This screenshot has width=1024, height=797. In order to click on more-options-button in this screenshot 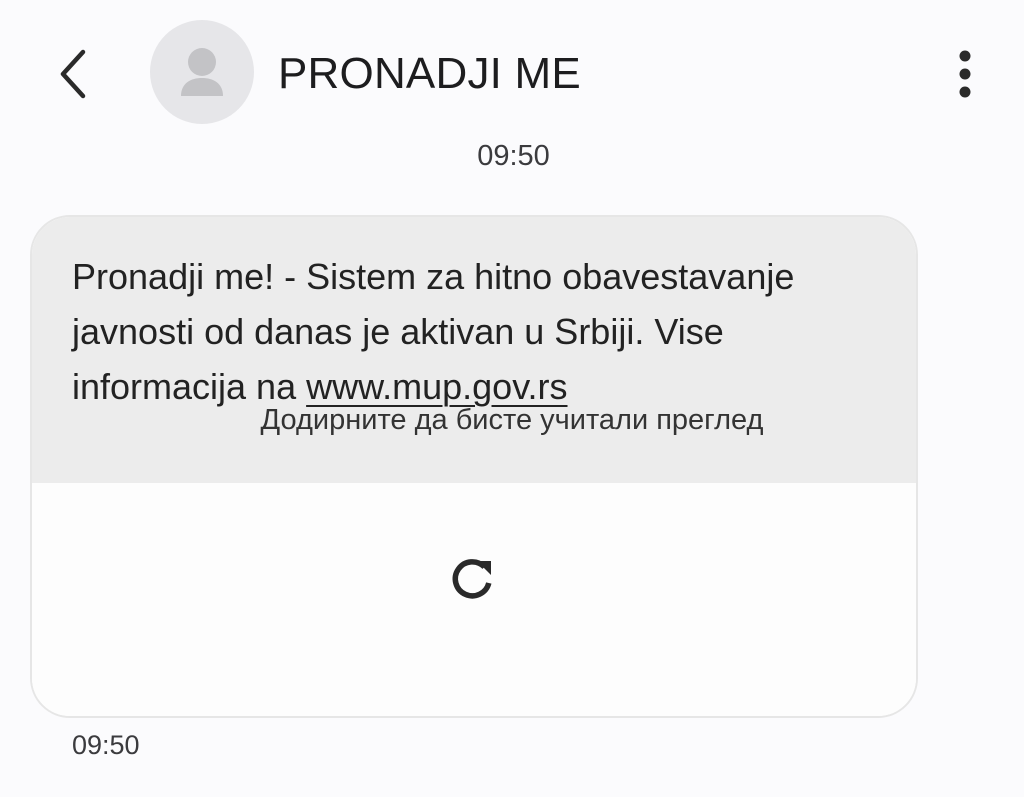, I will do `click(965, 74)`.